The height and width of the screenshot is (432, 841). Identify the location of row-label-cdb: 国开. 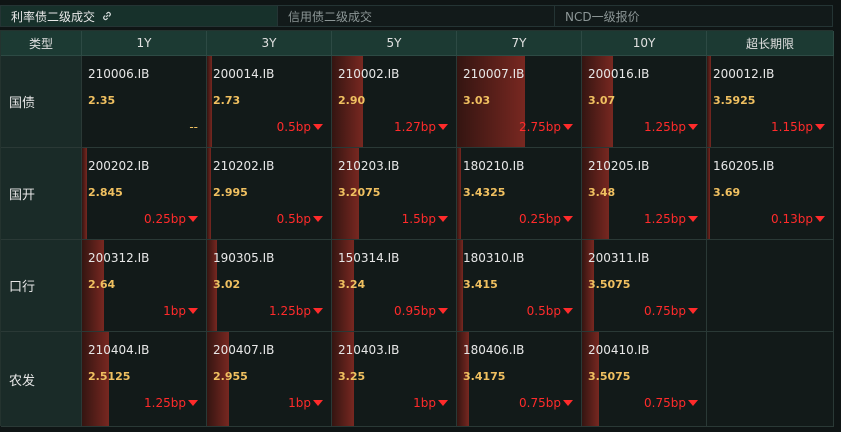
(41, 194).